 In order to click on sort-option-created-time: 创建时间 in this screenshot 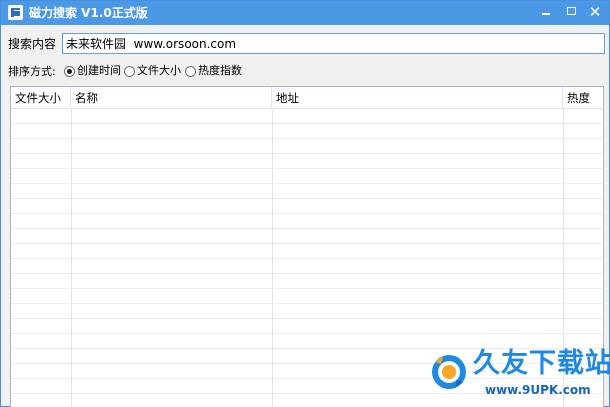, I will do `click(92, 71)`.